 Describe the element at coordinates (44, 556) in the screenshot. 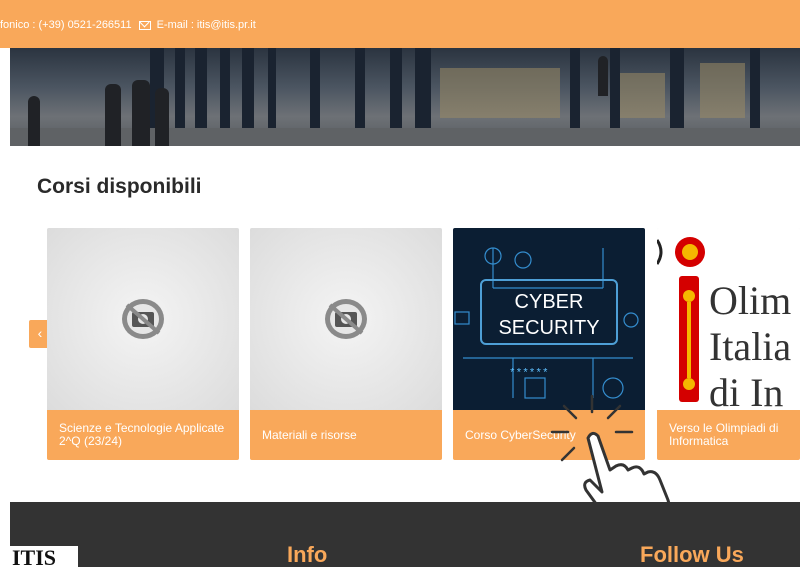

I see `itis-logo: ITIS` at that location.